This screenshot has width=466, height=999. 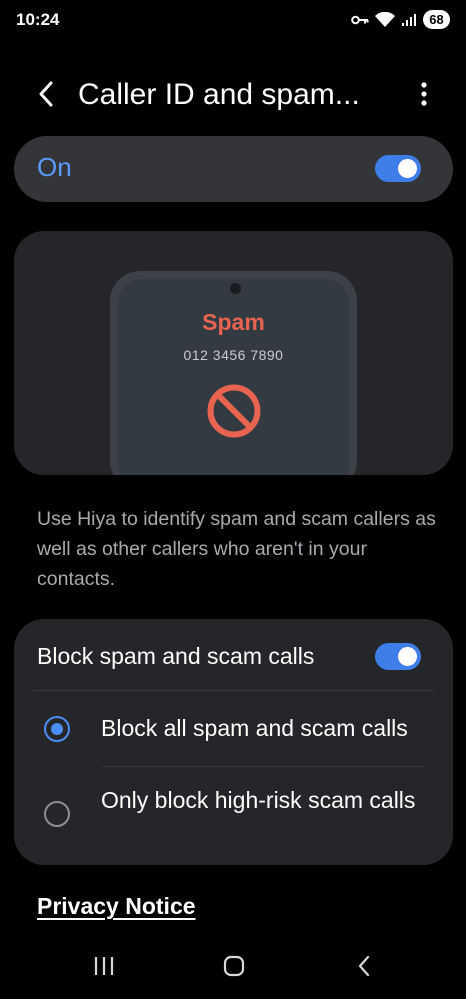 I want to click on nav-back-button, so click(x=364, y=968).